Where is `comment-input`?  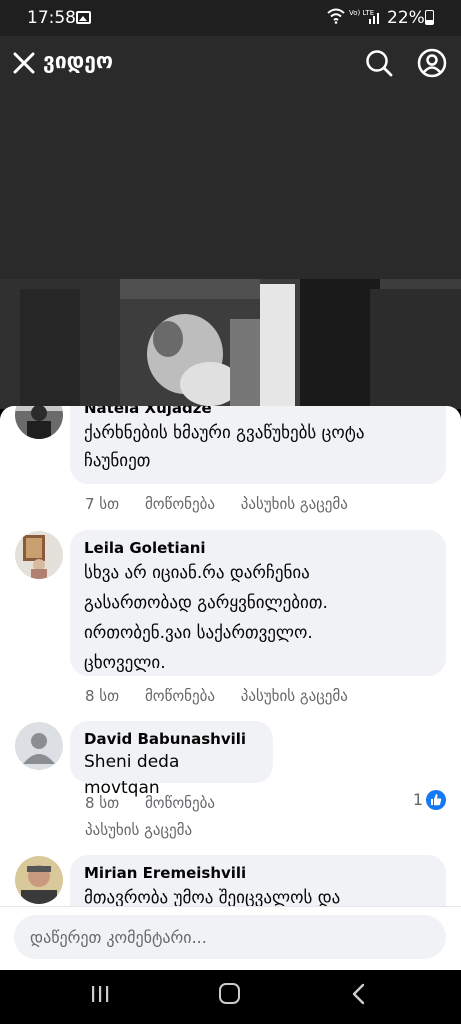
comment-input is located at coordinates (230, 937).